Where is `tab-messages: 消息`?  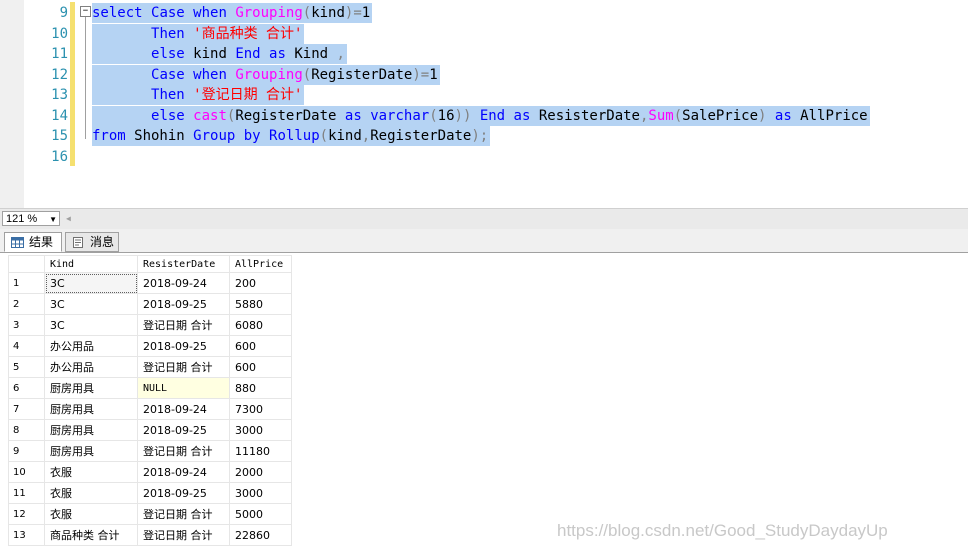
tab-messages: 消息 is located at coordinates (92, 242).